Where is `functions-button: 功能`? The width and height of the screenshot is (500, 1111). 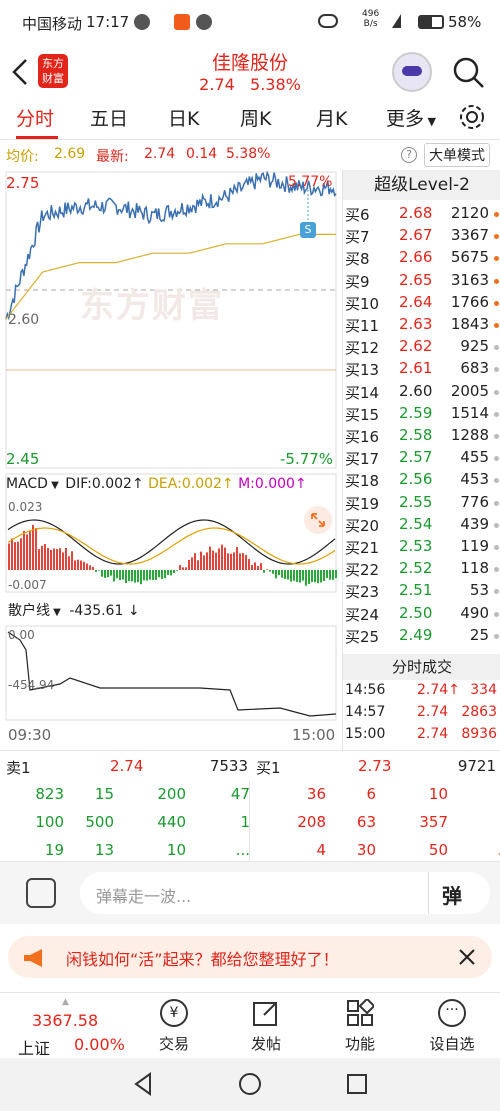
functions-button: 功能 is located at coordinates (360, 1026).